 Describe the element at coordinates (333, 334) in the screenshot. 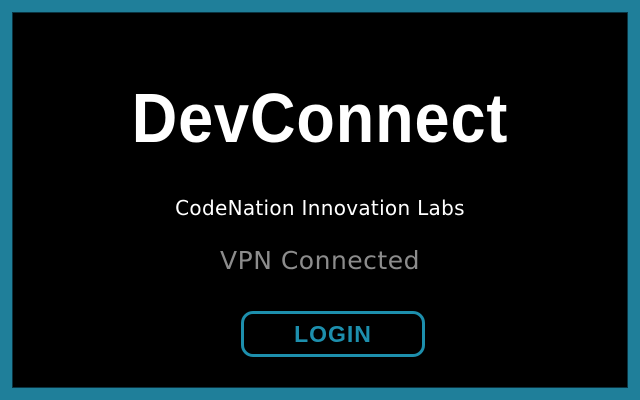

I see `login-button: LOGIN` at that location.